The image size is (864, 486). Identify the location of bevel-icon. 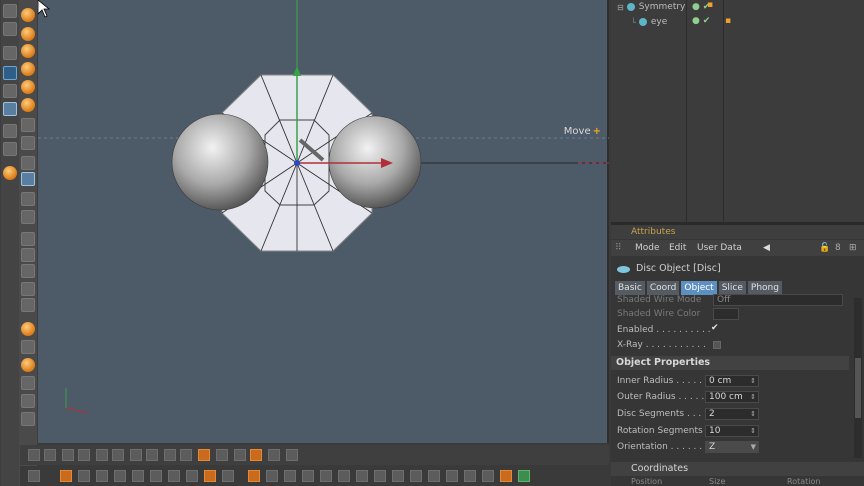
(28, 271).